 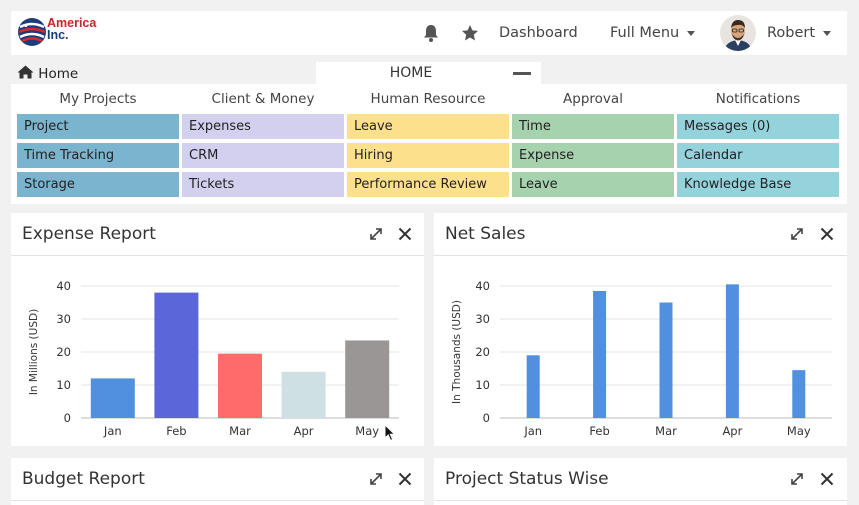 I want to click on widget-title: Project Status Wise, so click(x=527, y=479).